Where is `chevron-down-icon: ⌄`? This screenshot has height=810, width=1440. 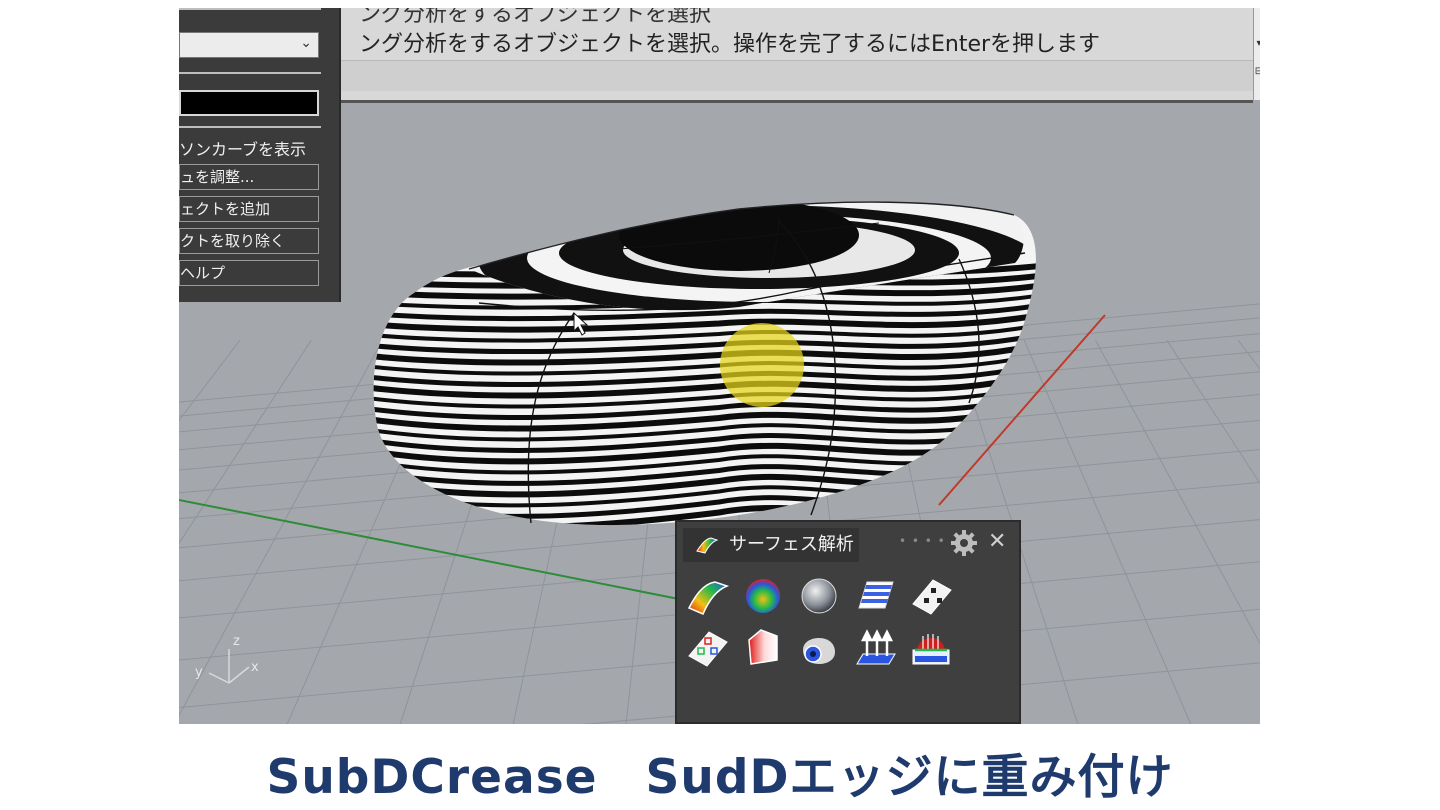 chevron-down-icon: ⌄ is located at coordinates (306, 43).